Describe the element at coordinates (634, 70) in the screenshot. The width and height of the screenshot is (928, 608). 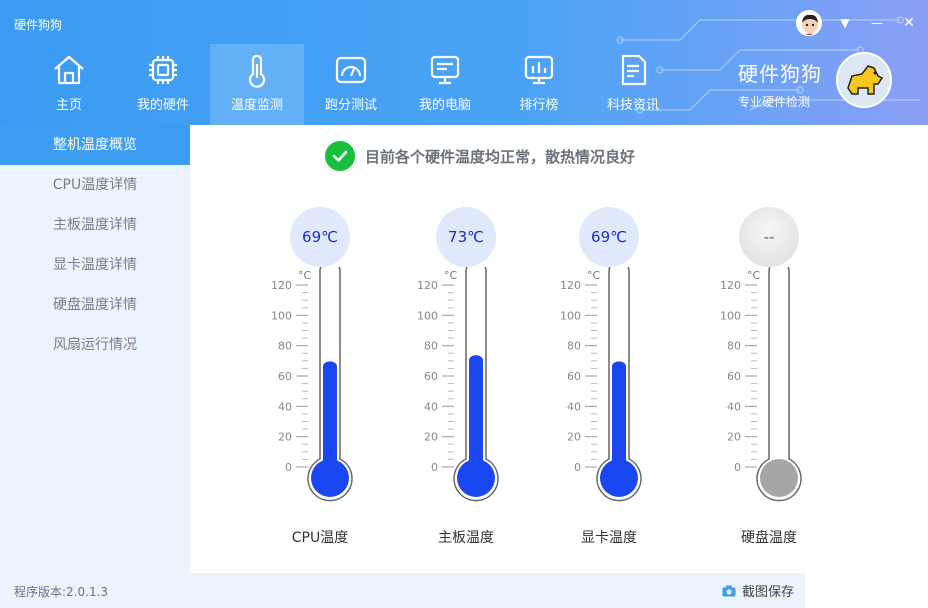
I see `news-icon` at that location.